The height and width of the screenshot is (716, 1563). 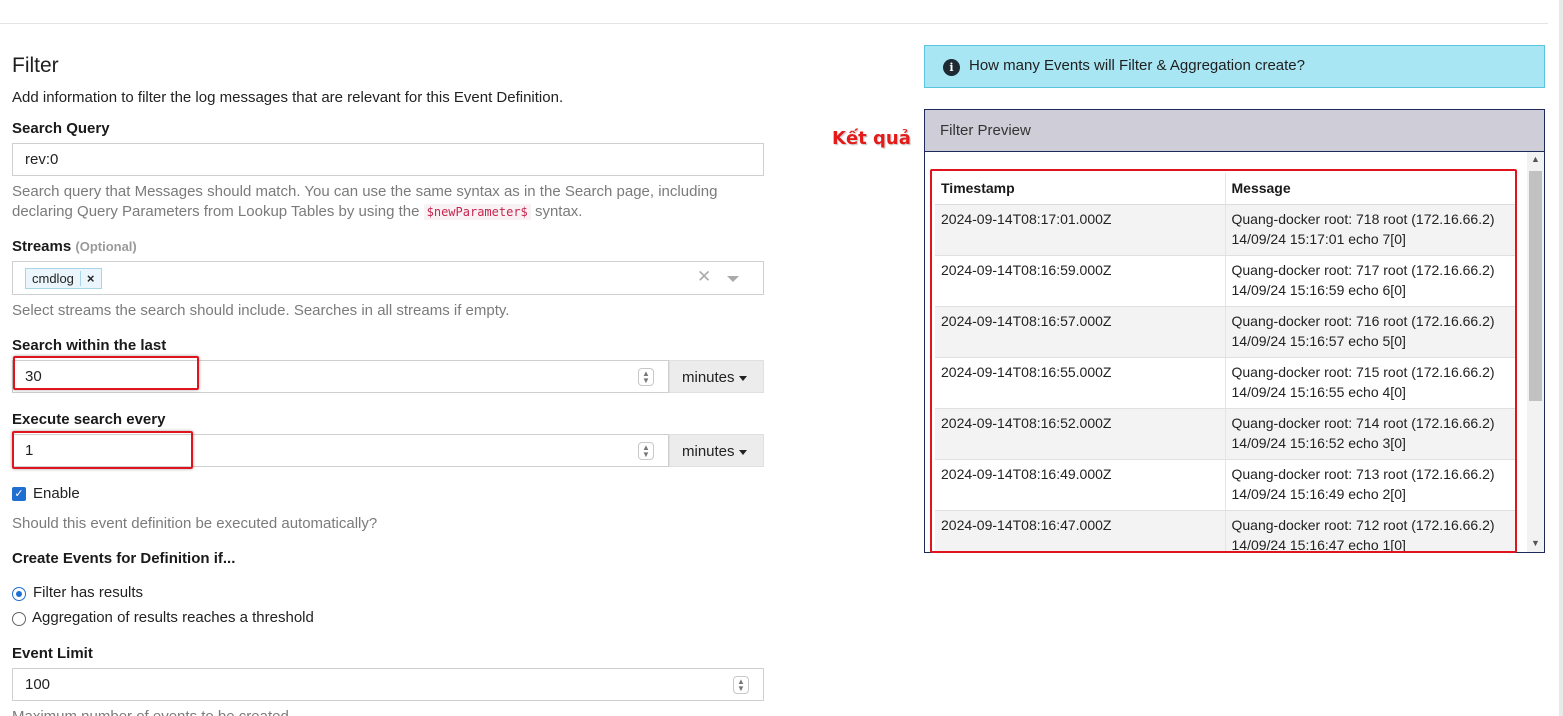 What do you see at coordinates (733, 279) in the screenshot?
I see `chevron-down-icon` at bounding box center [733, 279].